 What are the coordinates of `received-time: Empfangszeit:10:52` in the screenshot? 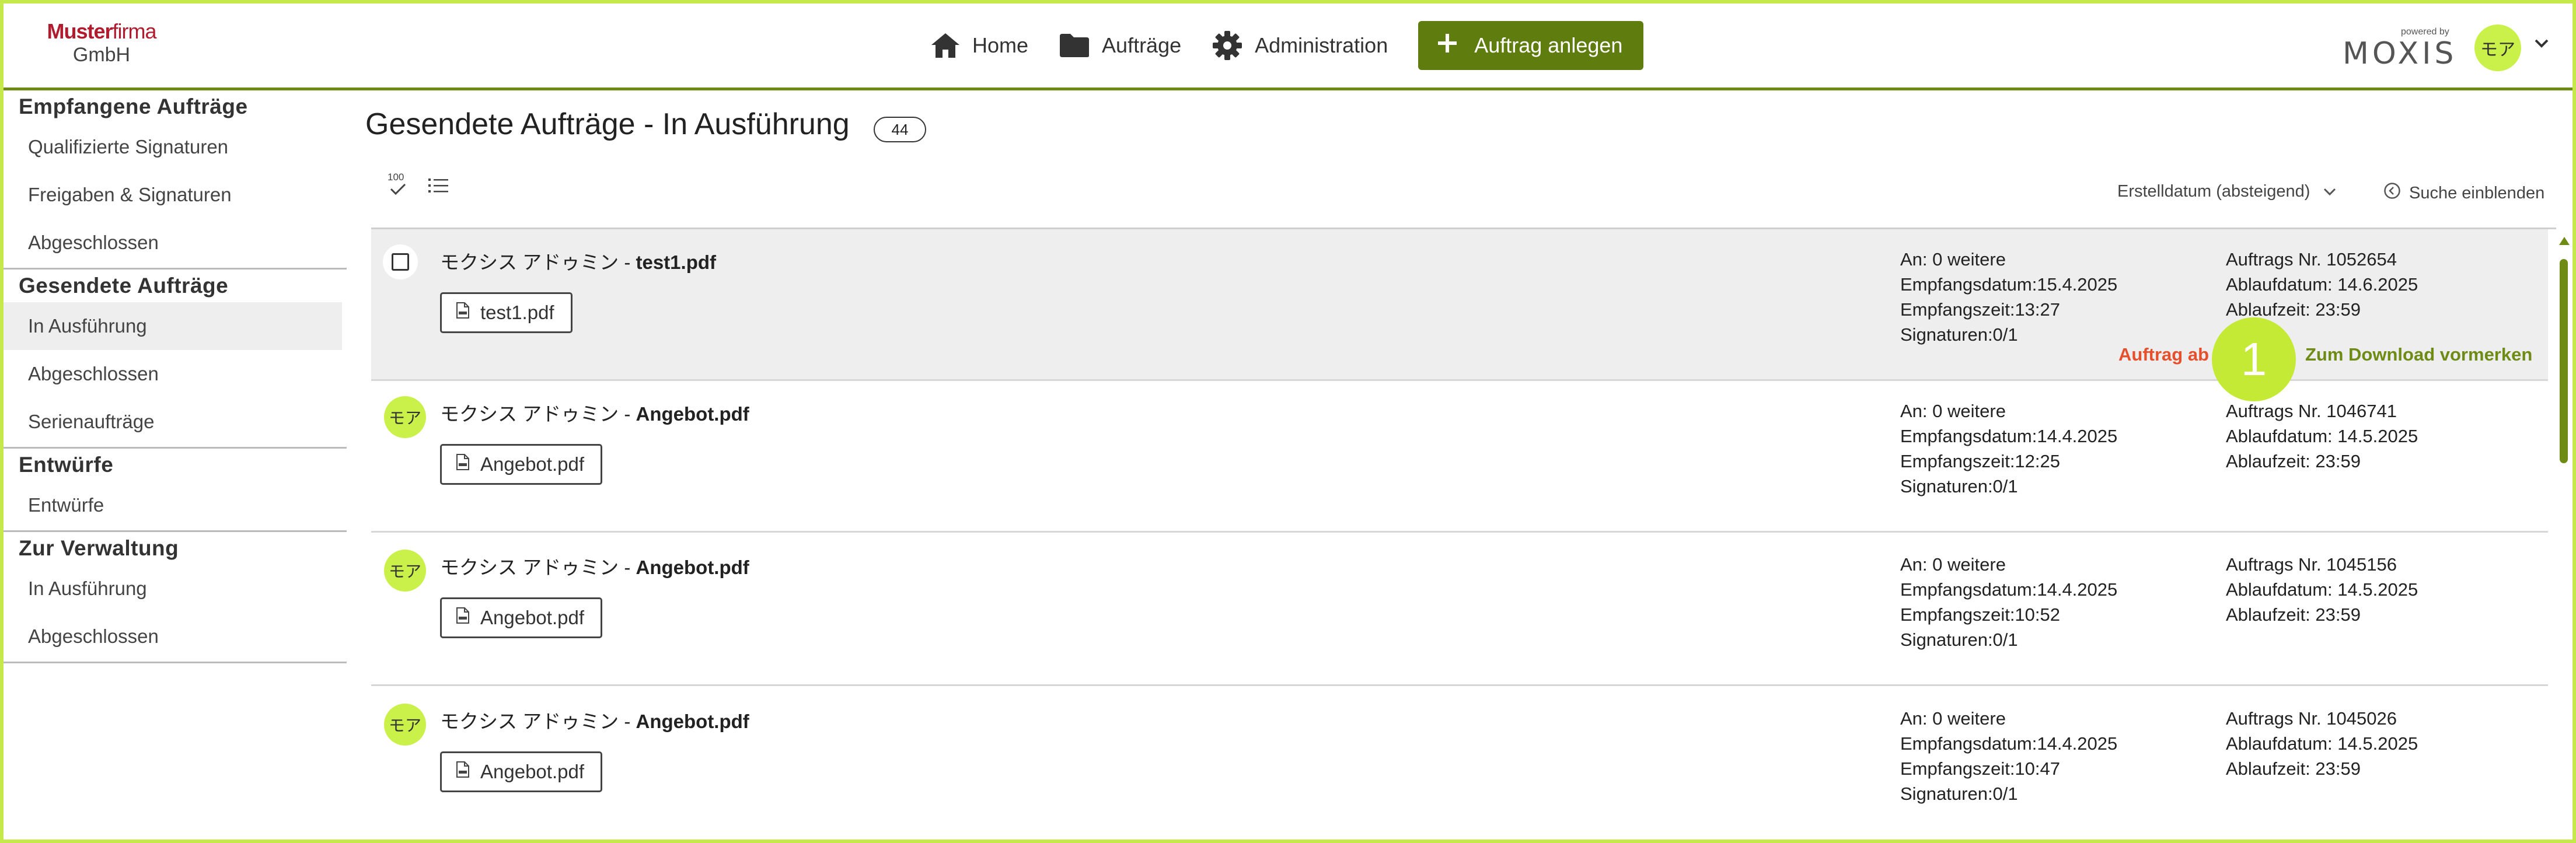 It's located at (1980, 614).